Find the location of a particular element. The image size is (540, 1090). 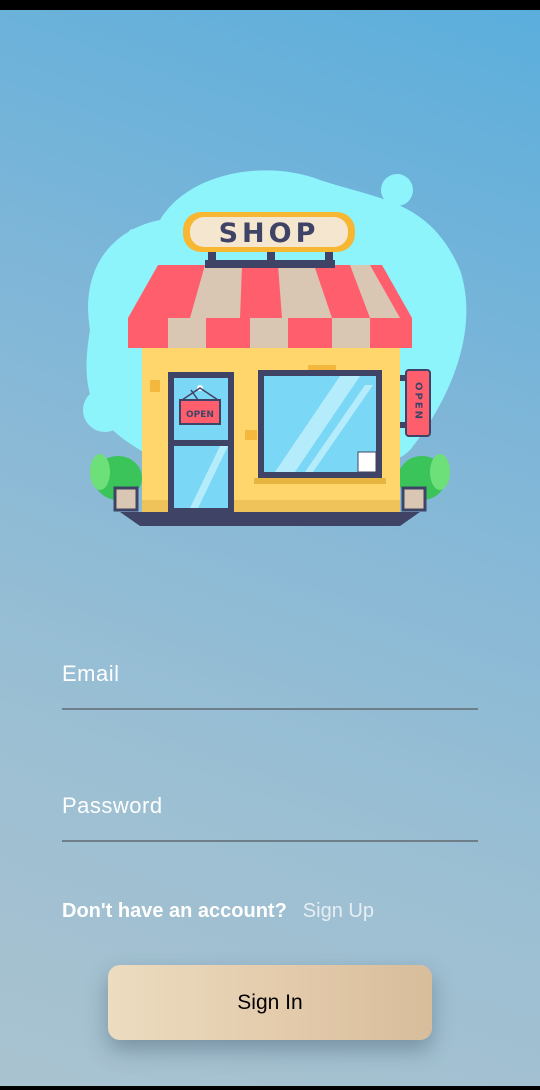

bubble-left is located at coordinates (105, 410).